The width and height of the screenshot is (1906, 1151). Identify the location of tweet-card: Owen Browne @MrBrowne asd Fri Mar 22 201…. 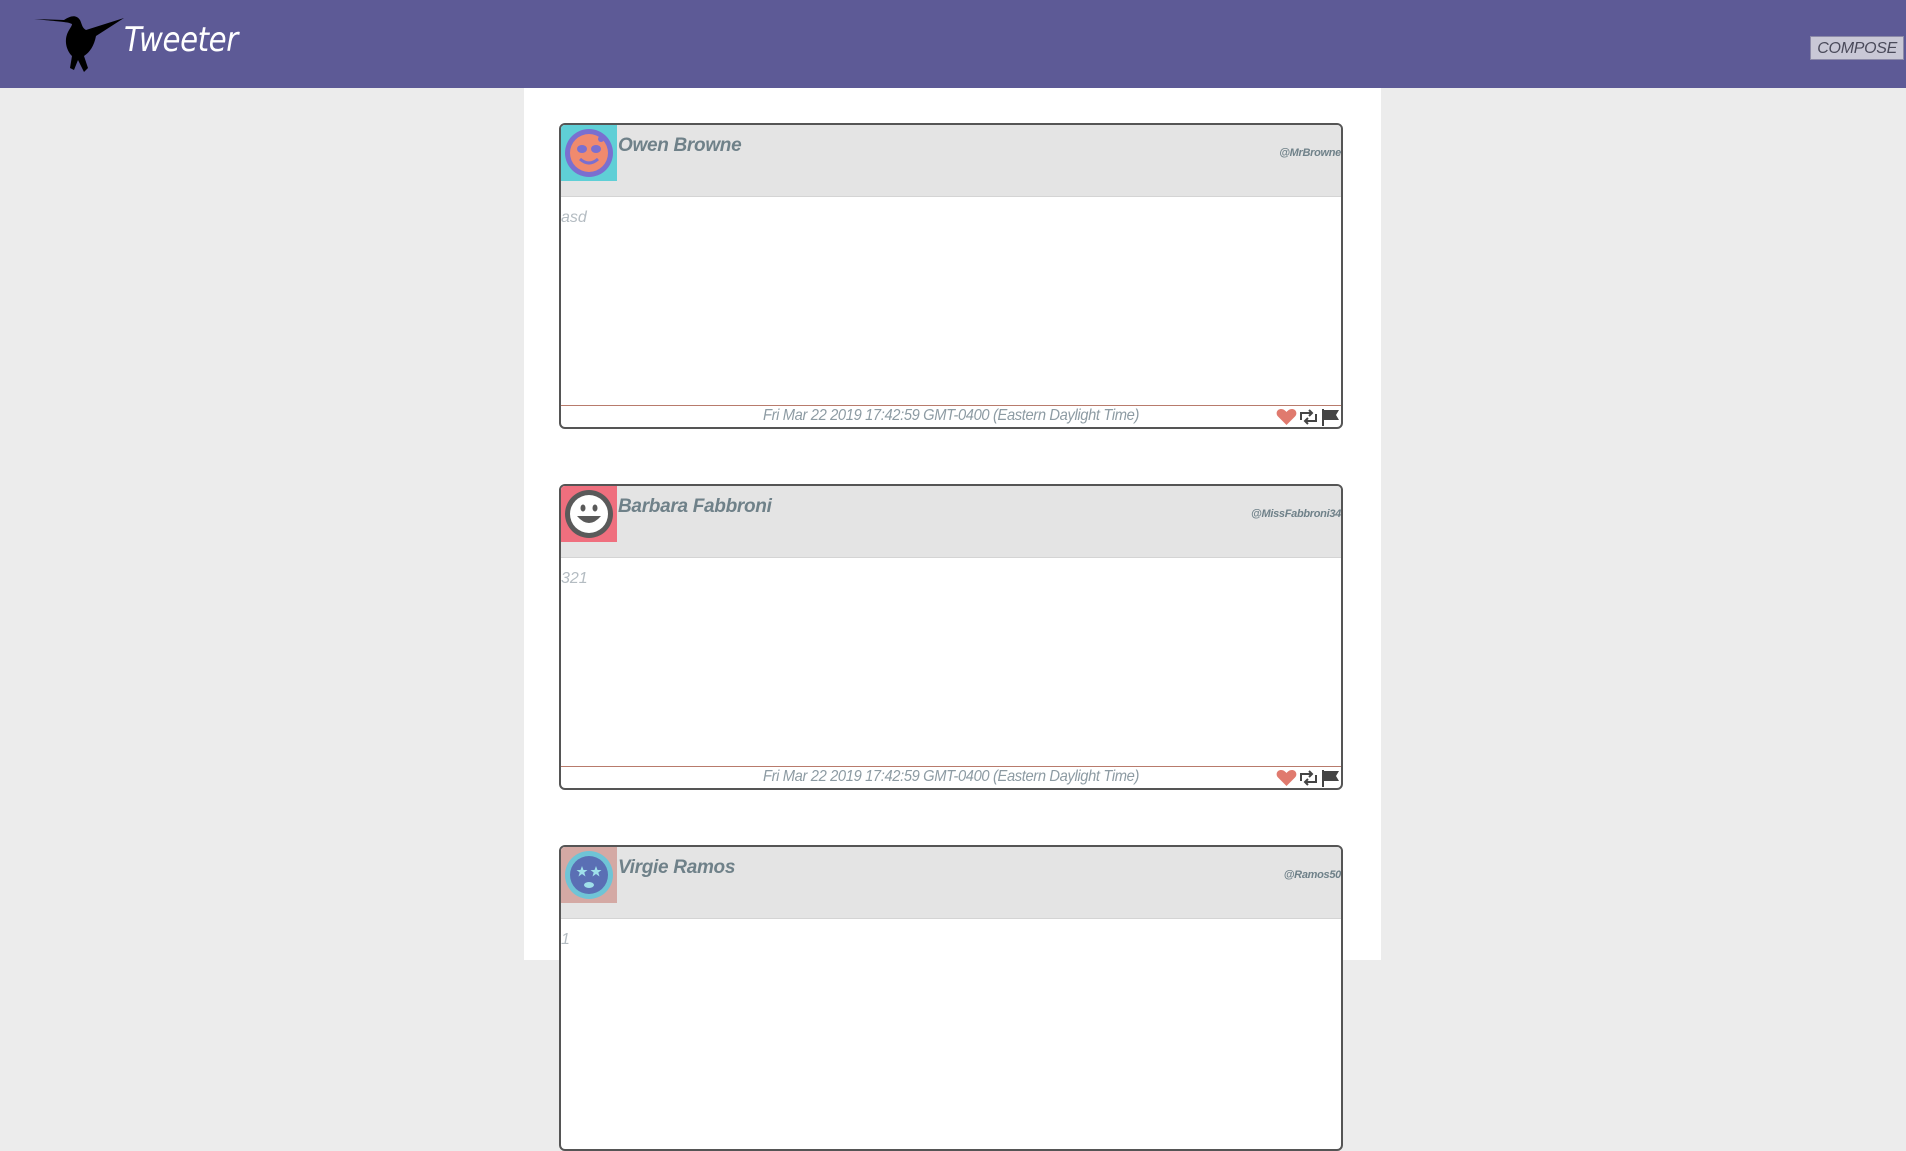
(951, 276).